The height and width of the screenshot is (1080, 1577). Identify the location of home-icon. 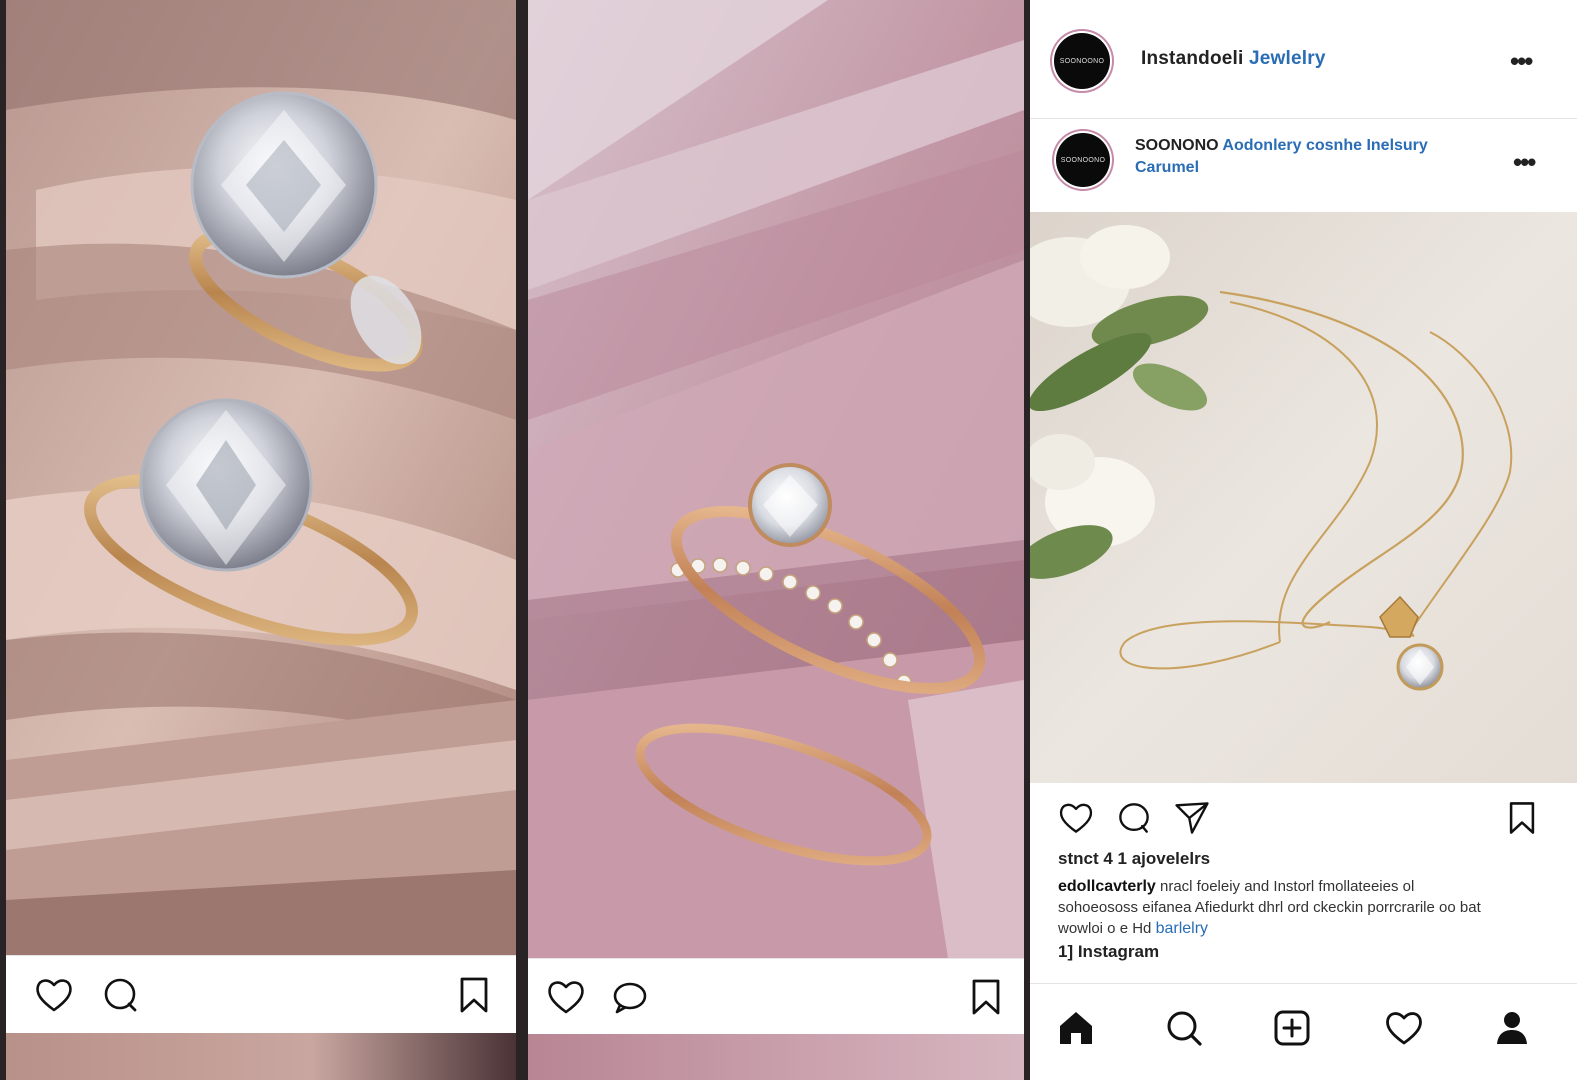
(1076, 1028).